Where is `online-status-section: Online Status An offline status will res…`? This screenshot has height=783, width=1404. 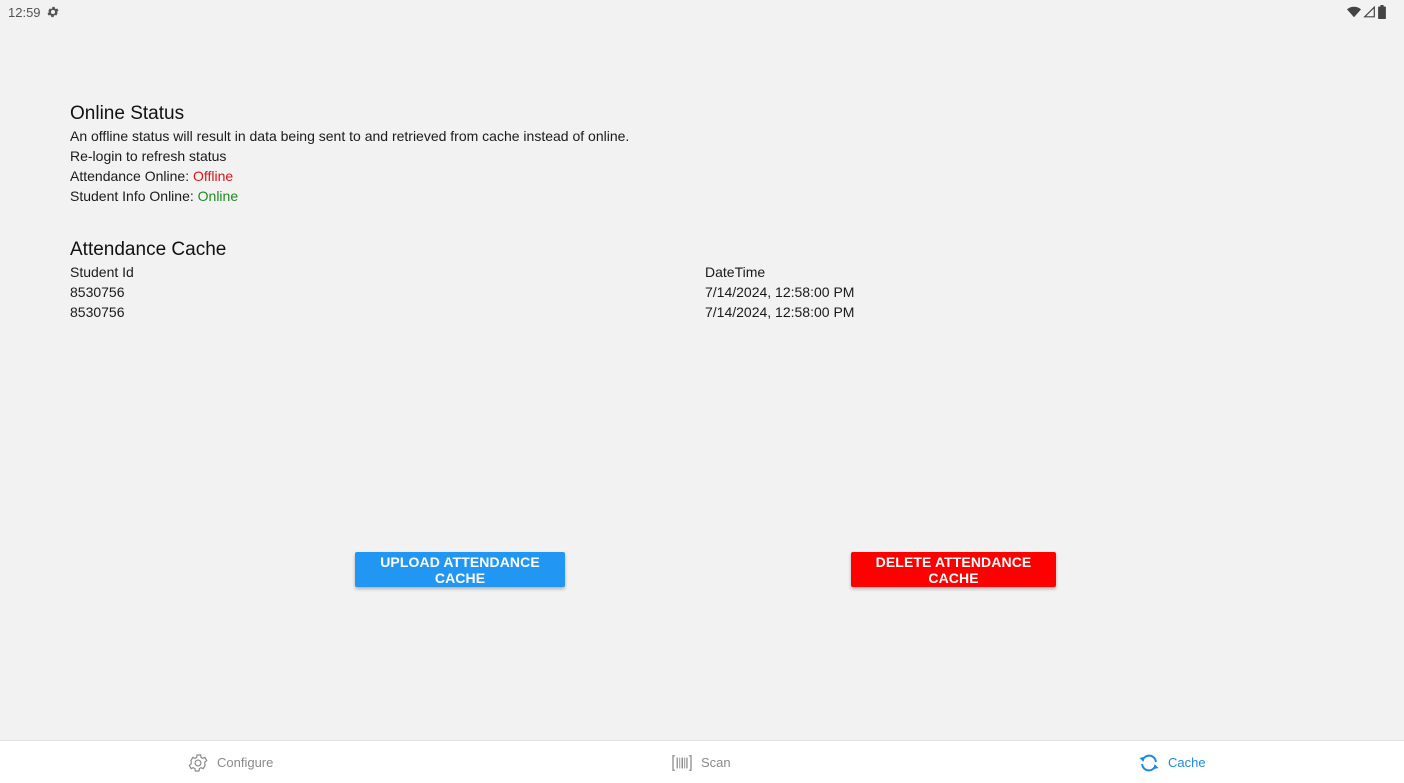 online-status-section: Online Status An offline status will res… is located at coordinates (710, 154).